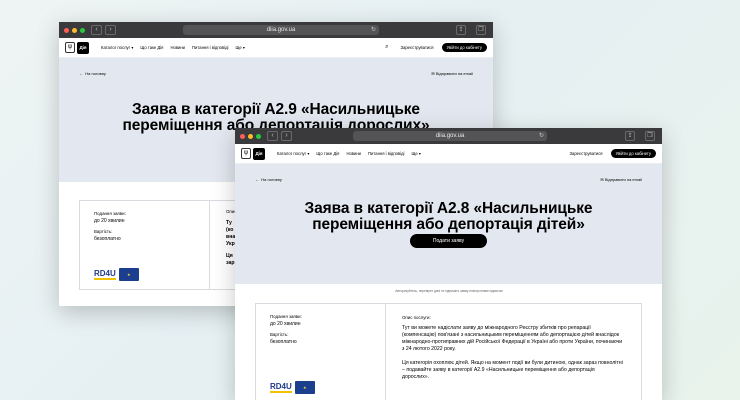  What do you see at coordinates (448, 241) in the screenshot?
I see `submit-application-button: Подати заяву` at bounding box center [448, 241].